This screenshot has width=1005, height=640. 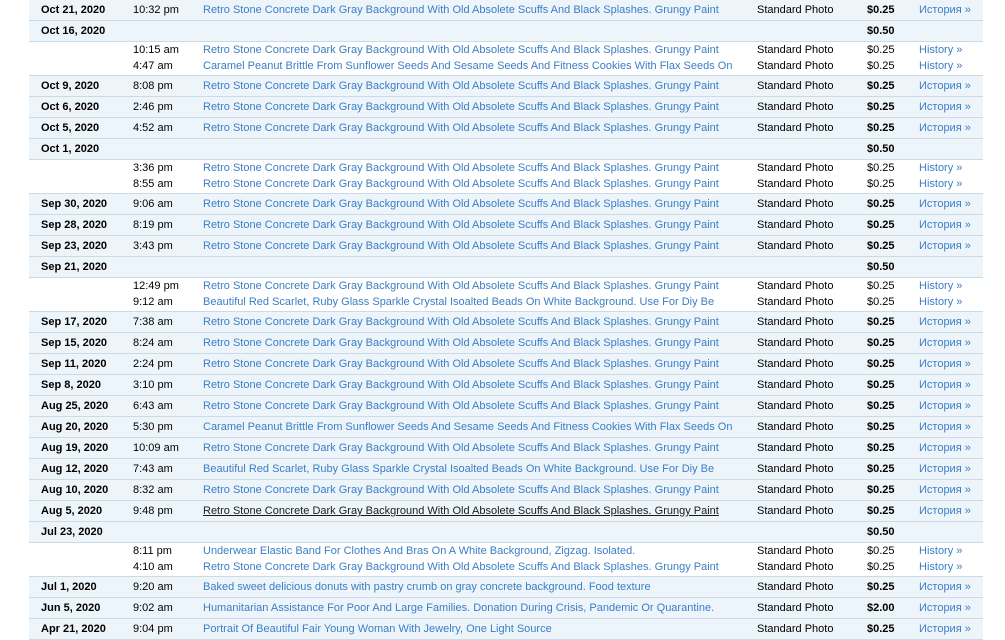 What do you see at coordinates (153, 184) in the screenshot?
I see `sale-time: 8:55 am` at bounding box center [153, 184].